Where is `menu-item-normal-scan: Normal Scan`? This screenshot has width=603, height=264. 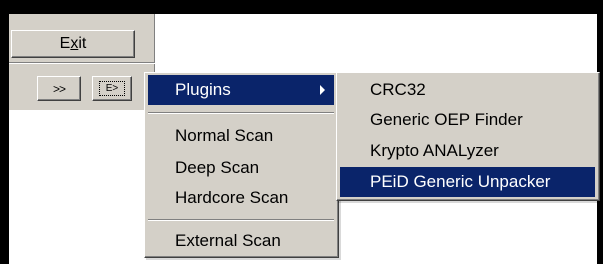
menu-item-normal-scan: Normal Scan is located at coordinates (241, 136).